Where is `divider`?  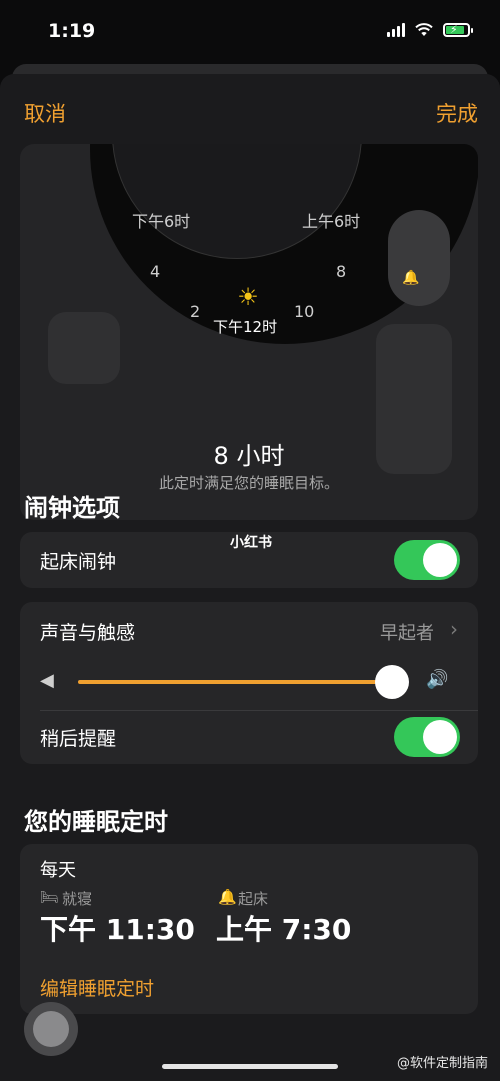
divider is located at coordinates (259, 710).